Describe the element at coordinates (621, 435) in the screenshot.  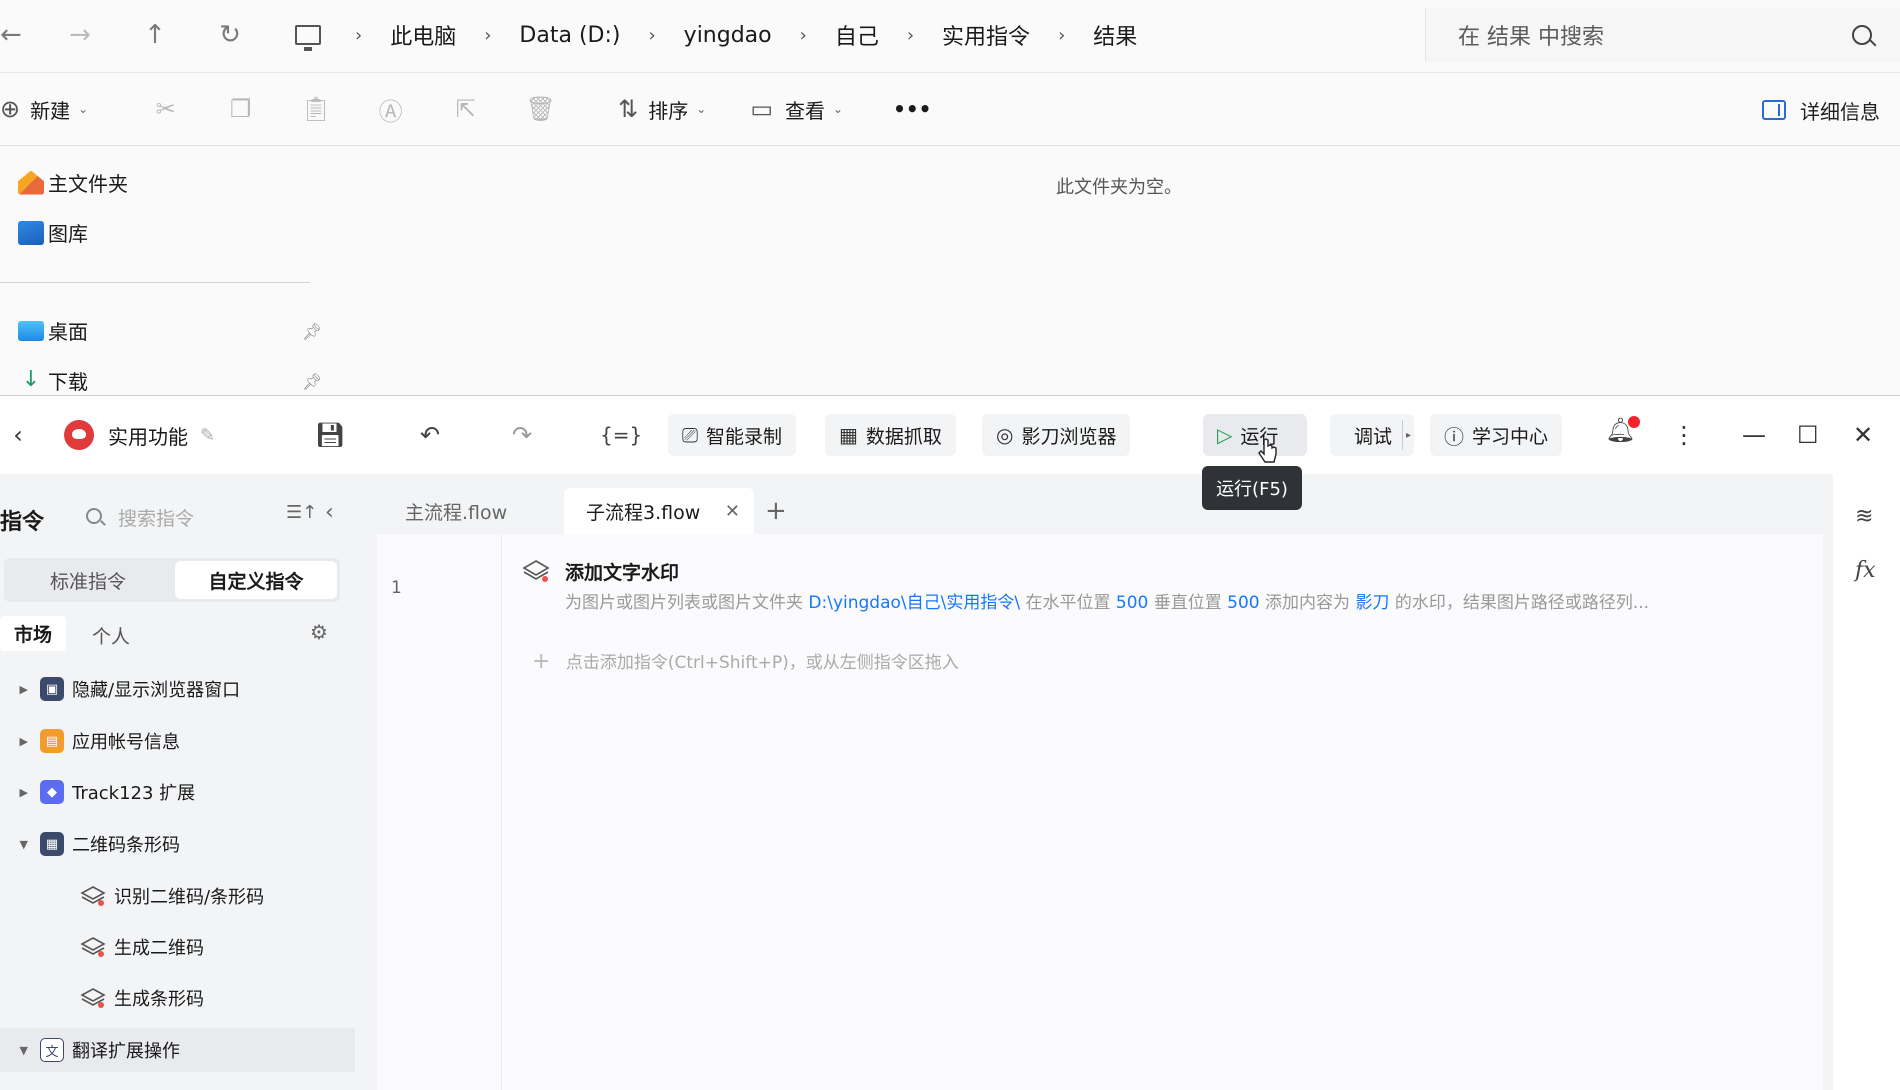
I see `variables-icon: {=}` at that location.